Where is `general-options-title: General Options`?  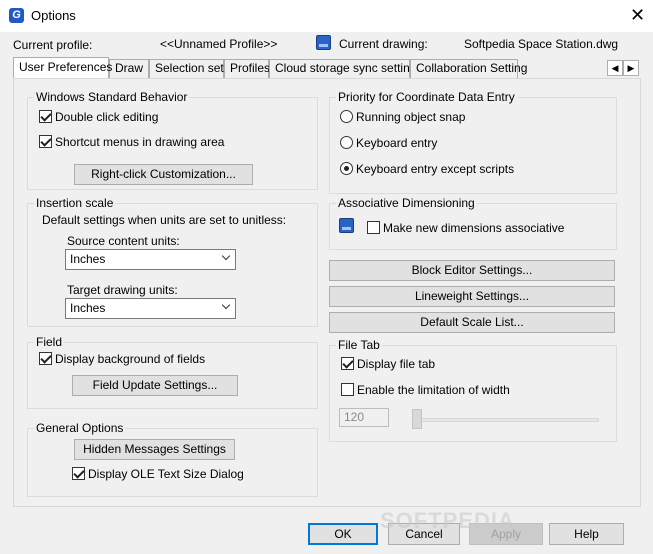
general-options-title: General Options is located at coordinates (80, 428).